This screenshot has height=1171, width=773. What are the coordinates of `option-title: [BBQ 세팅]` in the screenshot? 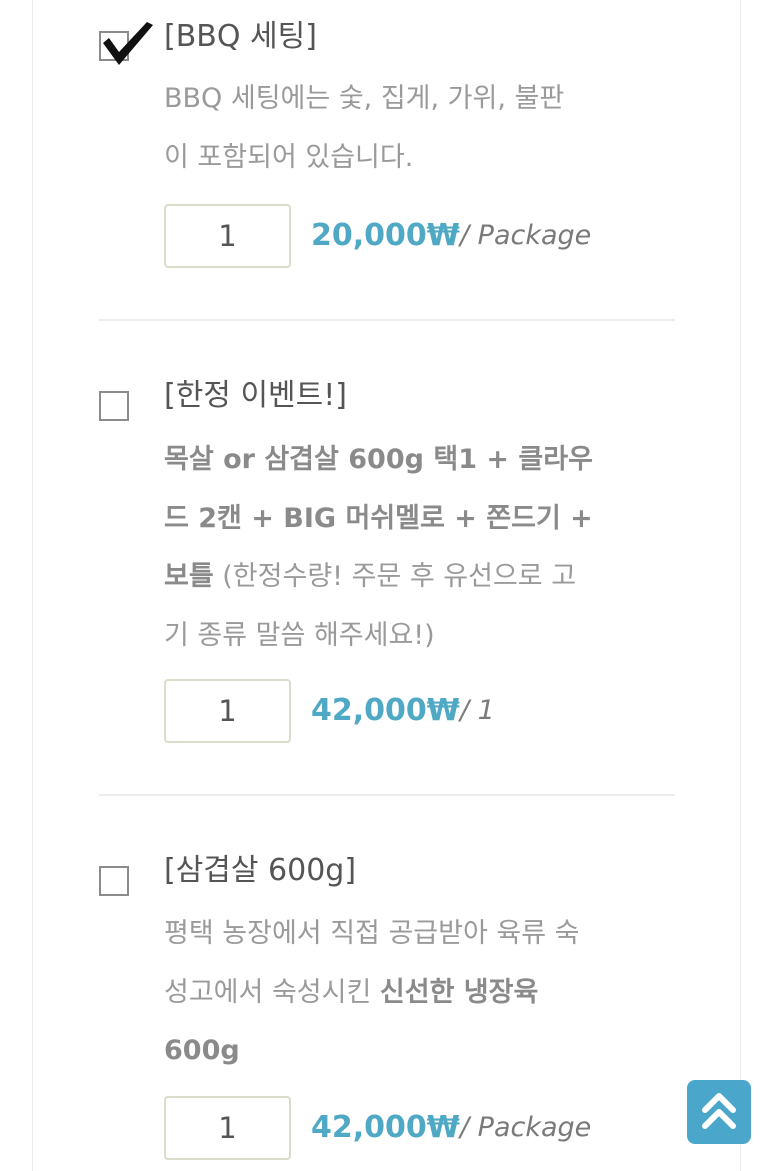 It's located at (240, 36).